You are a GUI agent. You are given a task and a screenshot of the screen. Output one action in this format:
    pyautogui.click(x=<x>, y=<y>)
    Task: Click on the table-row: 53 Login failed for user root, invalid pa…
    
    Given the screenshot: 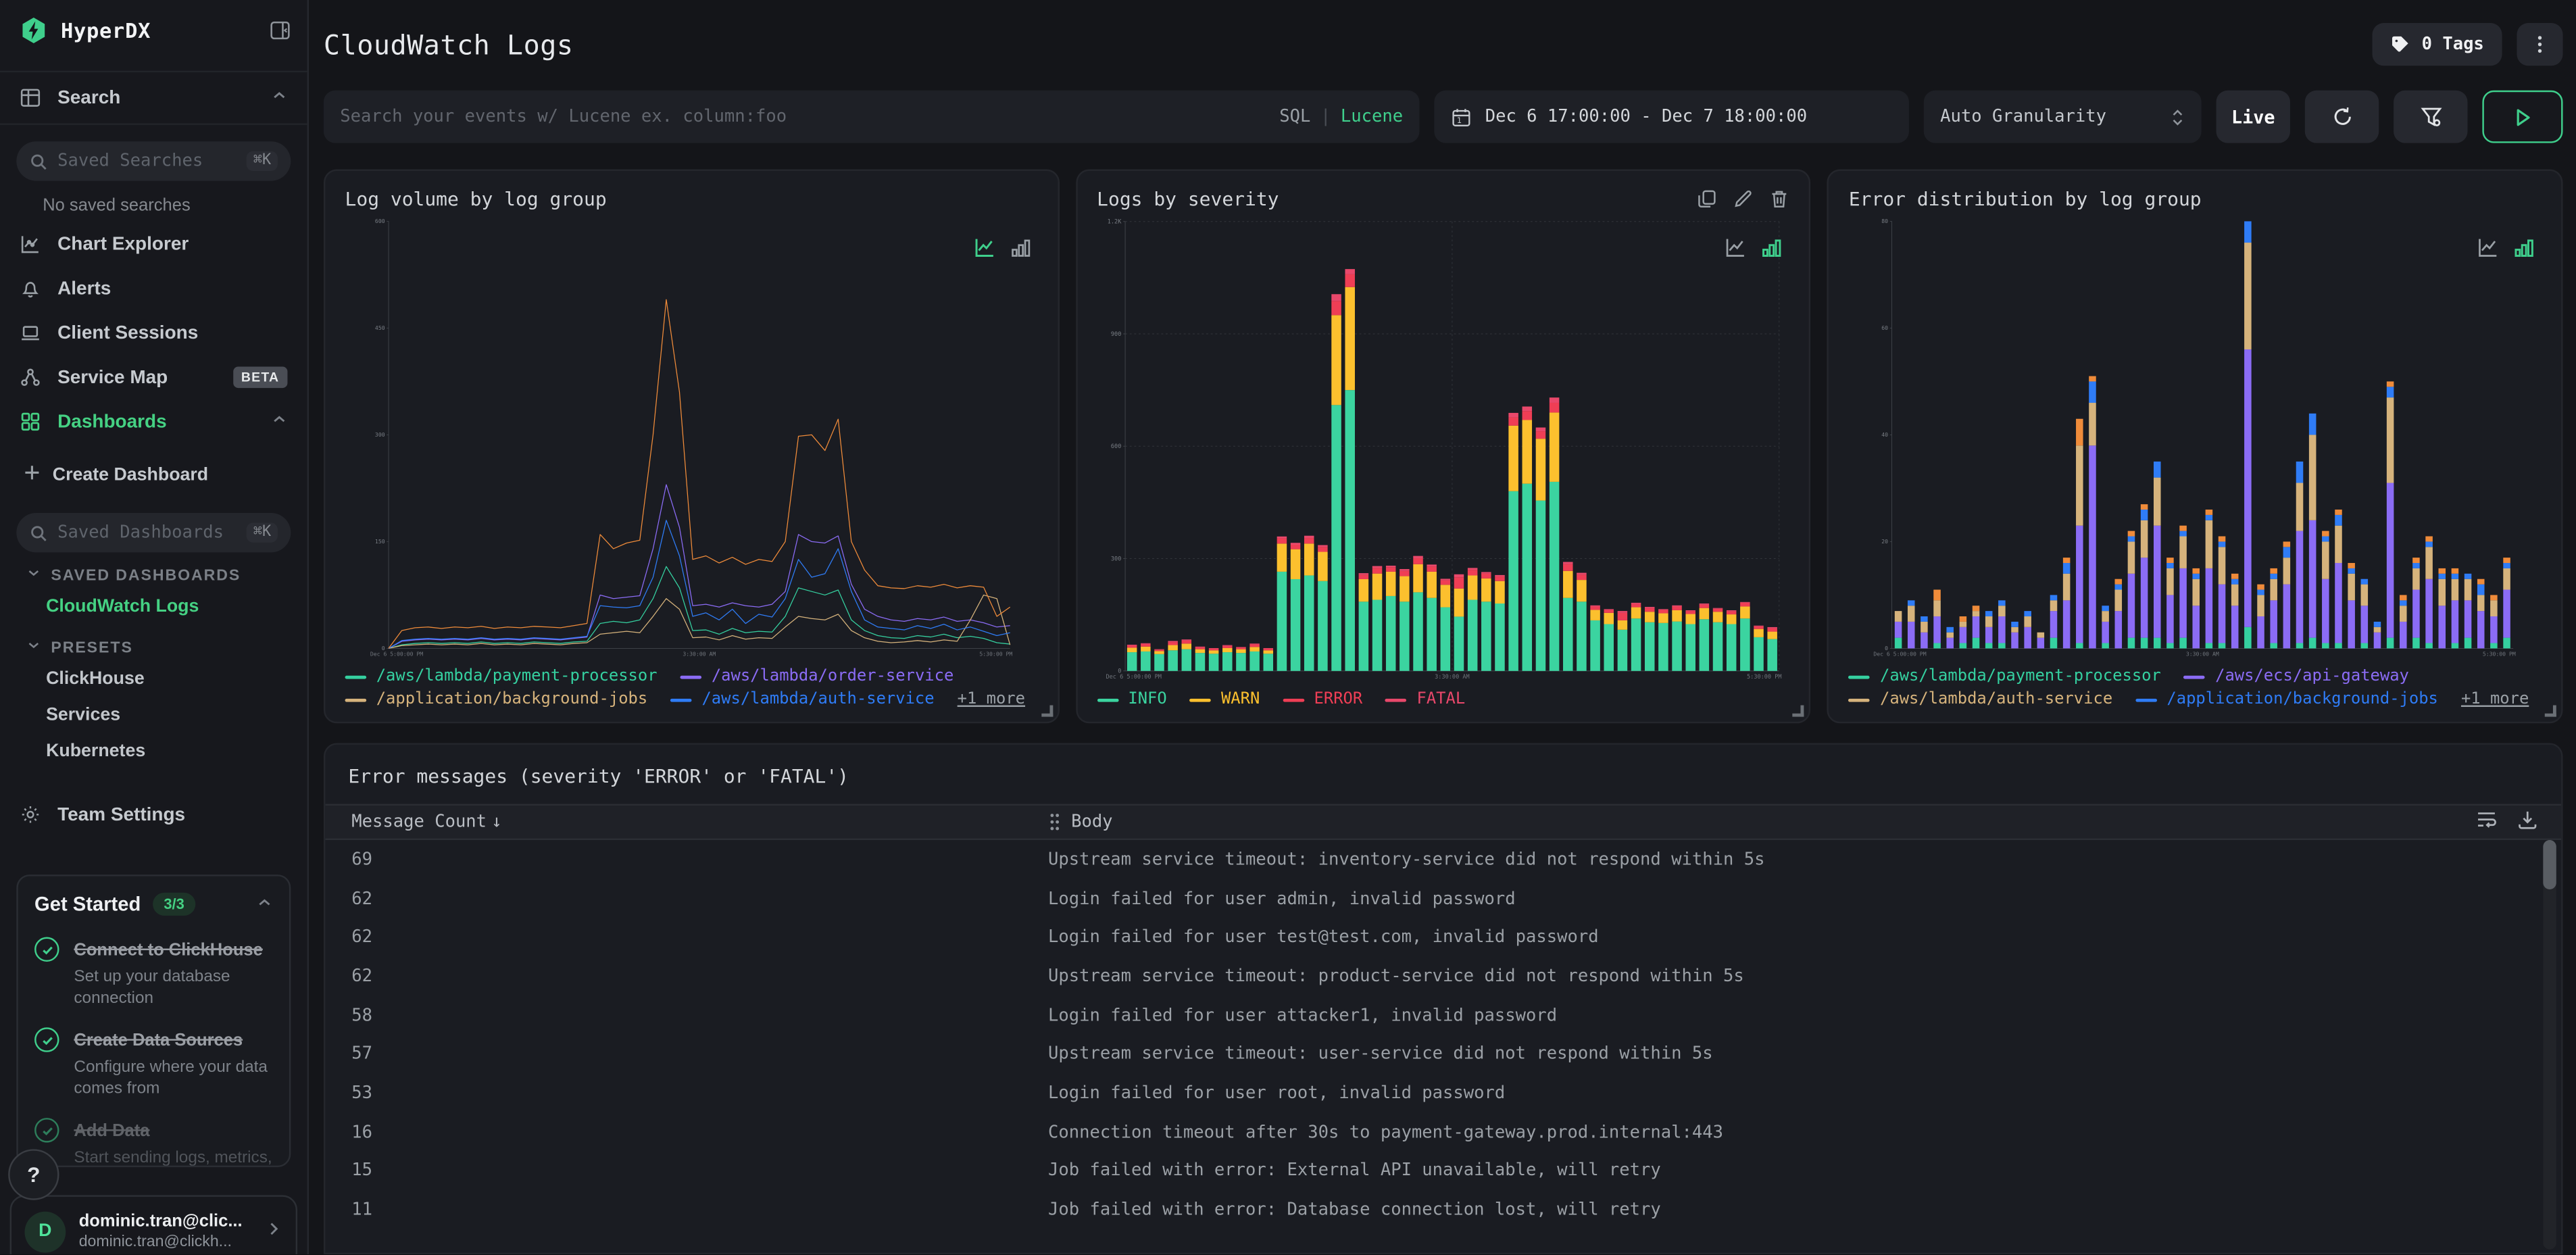 What is the action you would take?
    pyautogui.click(x=1443, y=1093)
    